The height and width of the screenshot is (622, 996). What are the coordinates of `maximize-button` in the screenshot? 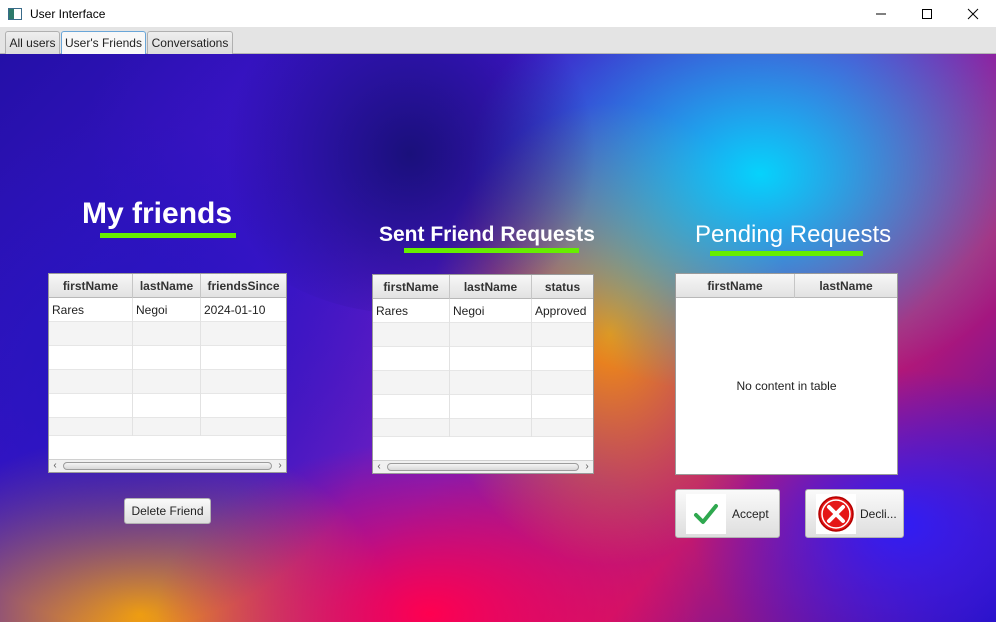 It's located at (927, 13).